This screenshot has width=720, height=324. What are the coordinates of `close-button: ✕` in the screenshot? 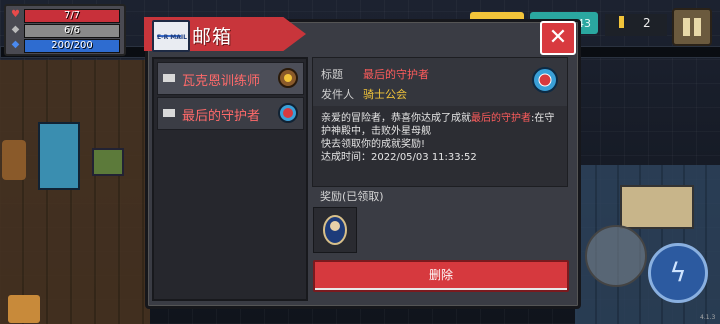 It's located at (558, 38).